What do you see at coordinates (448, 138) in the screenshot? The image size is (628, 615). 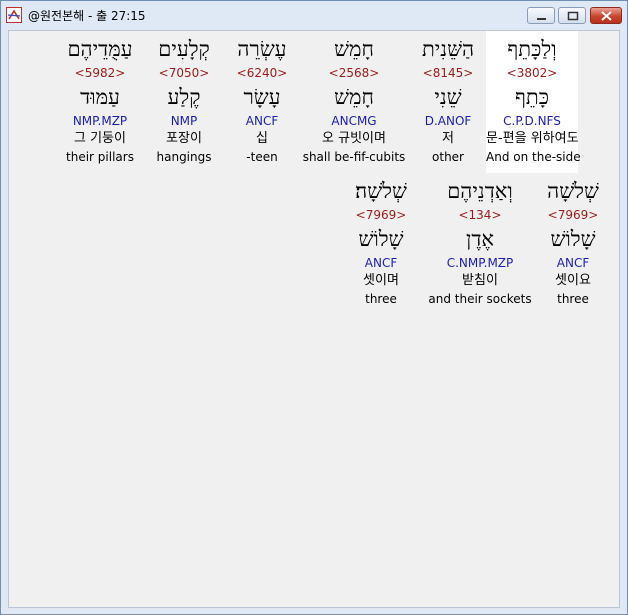 I see `korean-gloss: 저` at bounding box center [448, 138].